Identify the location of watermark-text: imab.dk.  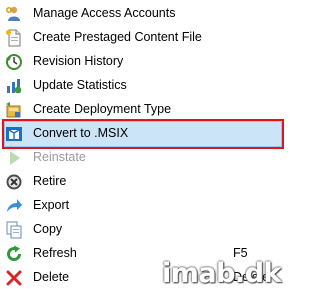
(221, 273).